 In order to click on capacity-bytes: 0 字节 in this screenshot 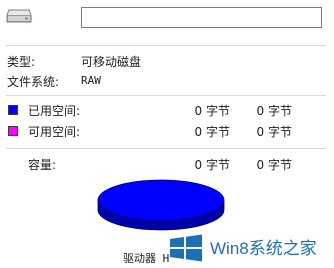, I will do `click(212, 165)`.